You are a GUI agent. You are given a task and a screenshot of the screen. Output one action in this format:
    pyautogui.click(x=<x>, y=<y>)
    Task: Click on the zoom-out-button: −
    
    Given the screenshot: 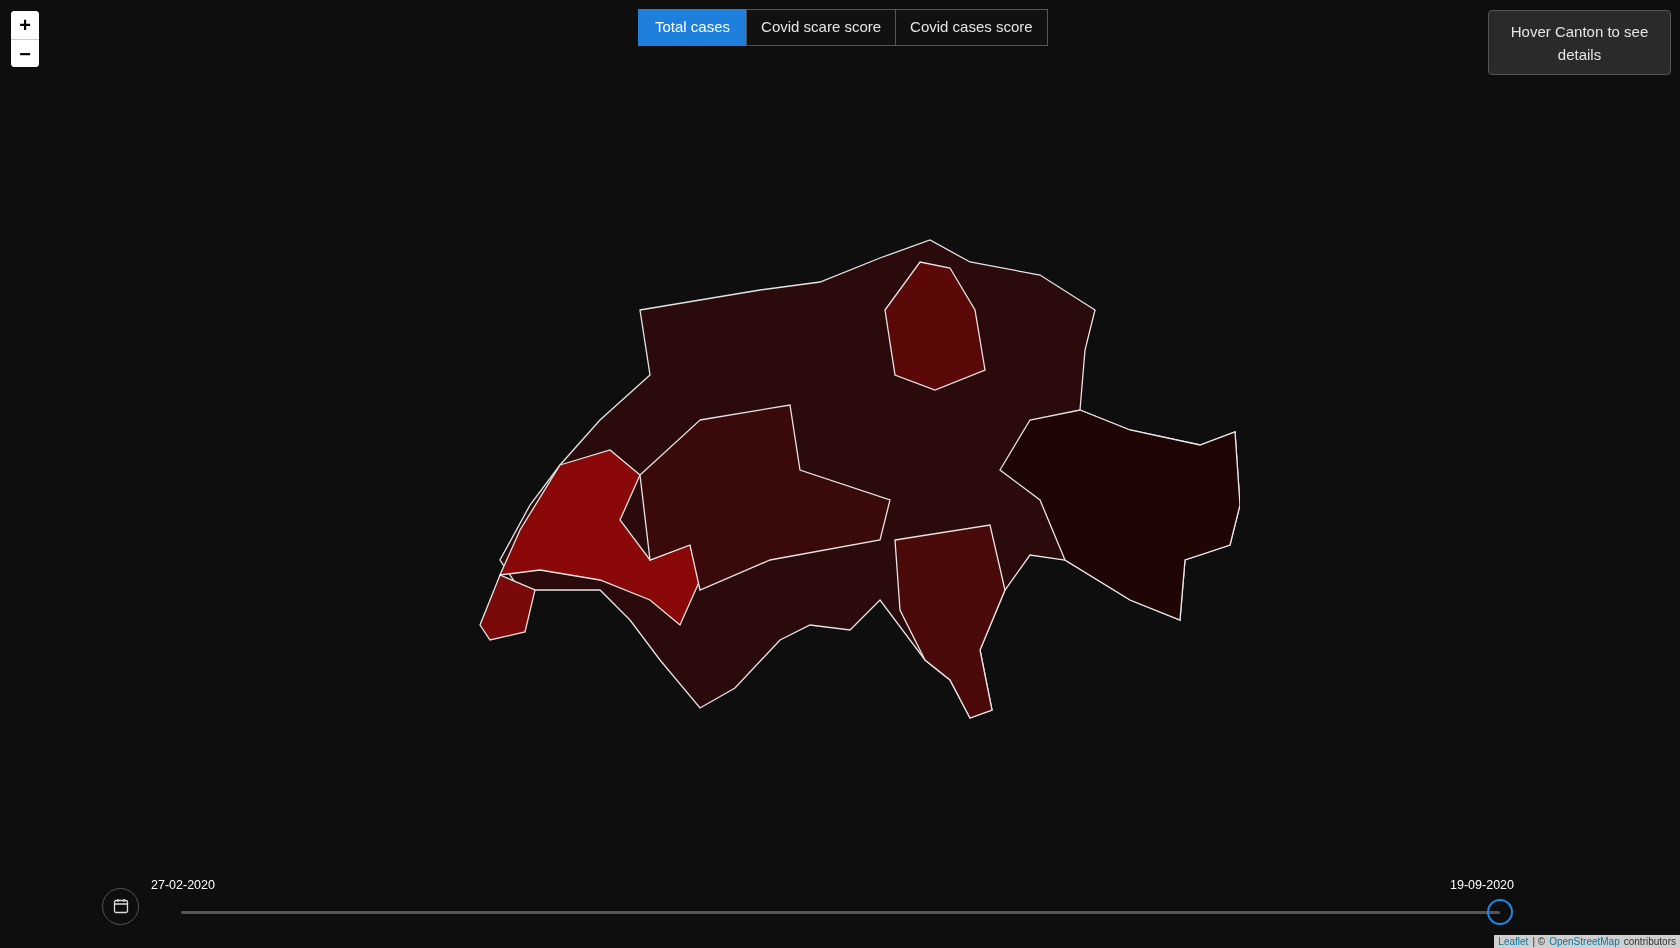 What is the action you would take?
    pyautogui.click(x=25, y=53)
    